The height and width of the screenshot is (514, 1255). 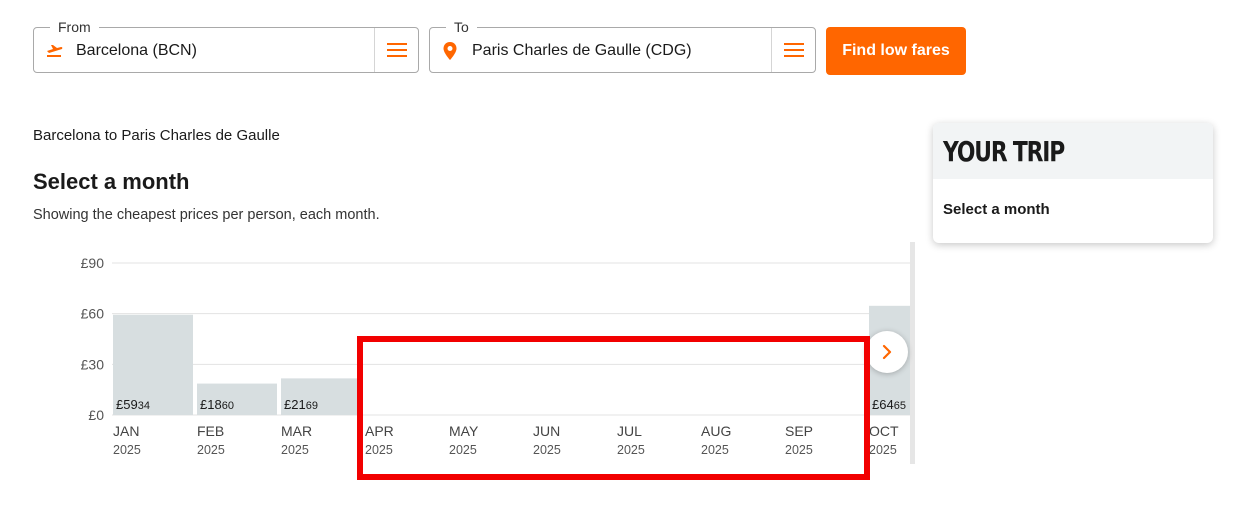 I want to click on your-trip-panel: YOUR TRIP Select a month, so click(x=1073, y=183).